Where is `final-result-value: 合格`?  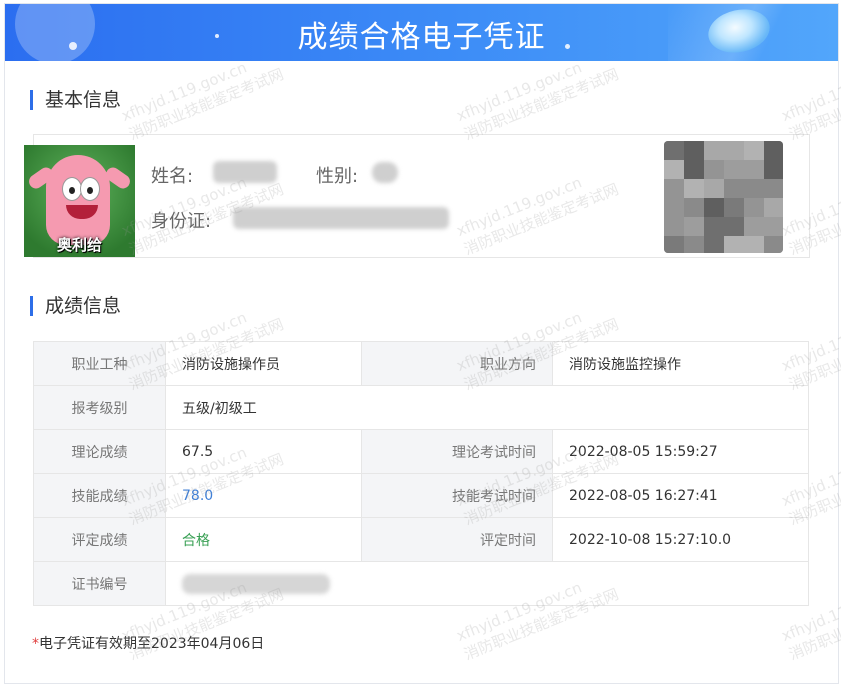
final-result-value: 合格 is located at coordinates (263, 539).